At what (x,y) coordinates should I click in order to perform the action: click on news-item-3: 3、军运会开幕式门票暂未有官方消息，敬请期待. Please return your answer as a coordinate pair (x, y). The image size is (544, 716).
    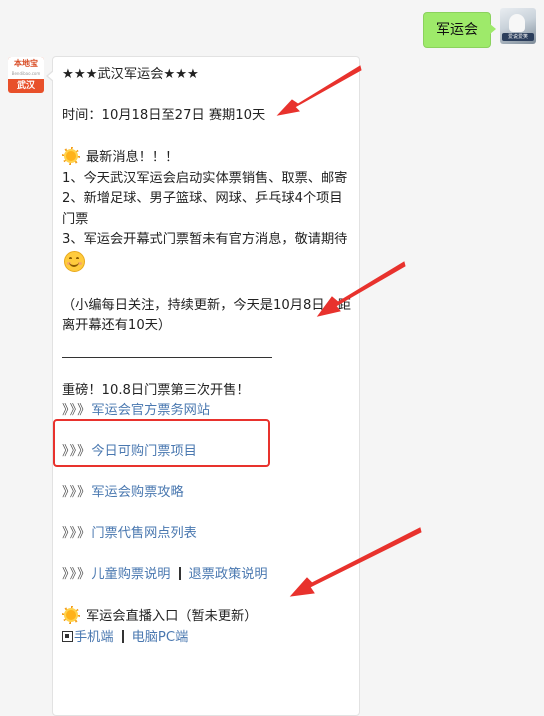
    Looking at the image, I should click on (205, 239).